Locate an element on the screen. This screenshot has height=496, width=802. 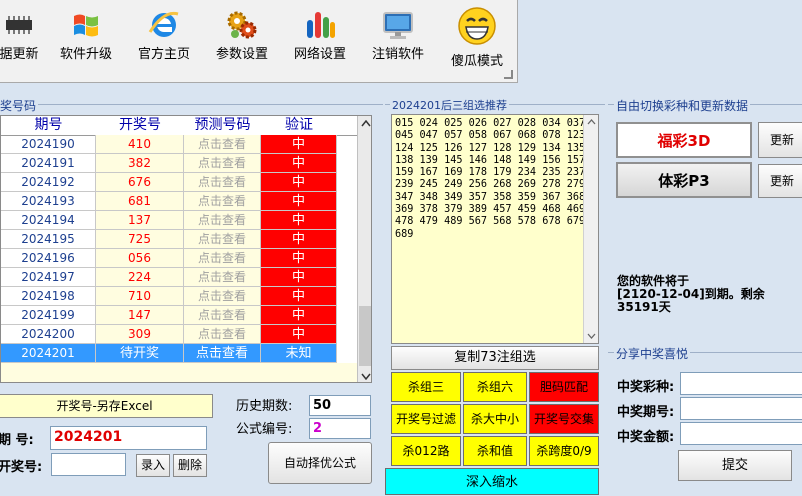
kill-group3-button: 杀组三 is located at coordinates (426, 387).